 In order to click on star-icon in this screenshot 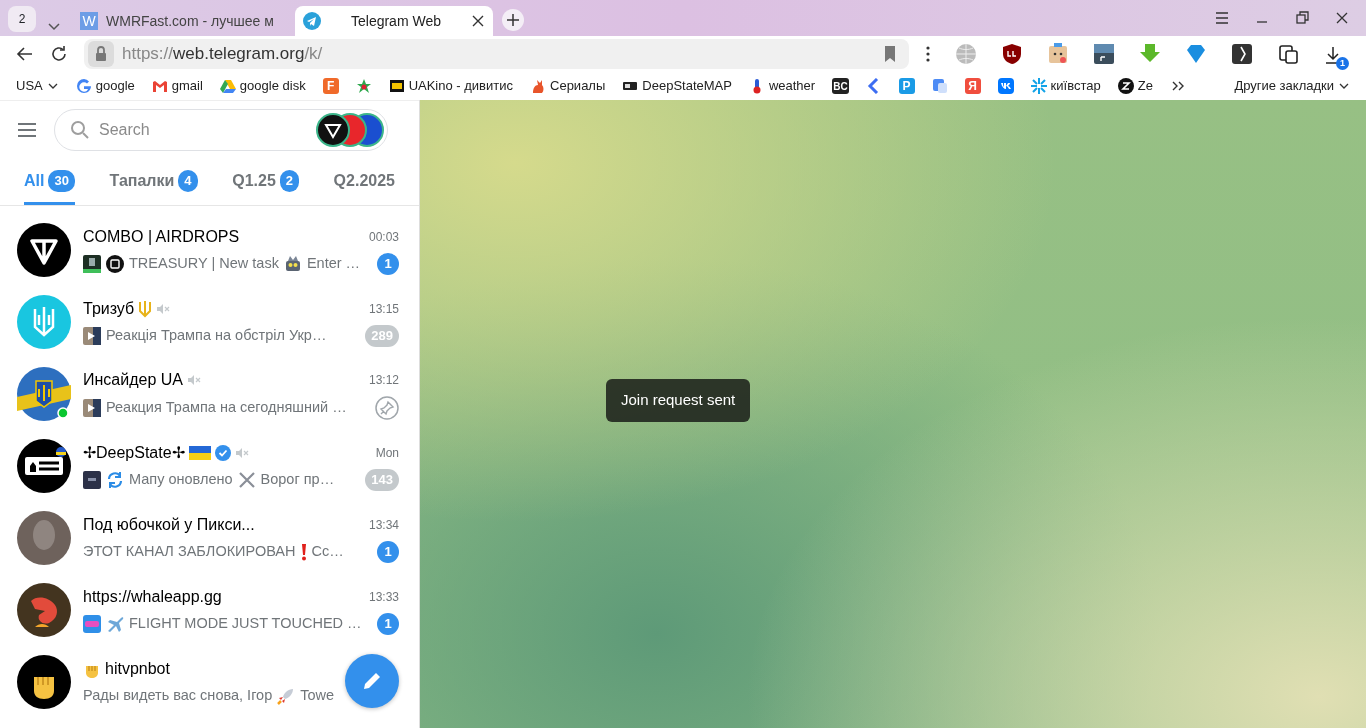, I will do `click(363, 86)`.